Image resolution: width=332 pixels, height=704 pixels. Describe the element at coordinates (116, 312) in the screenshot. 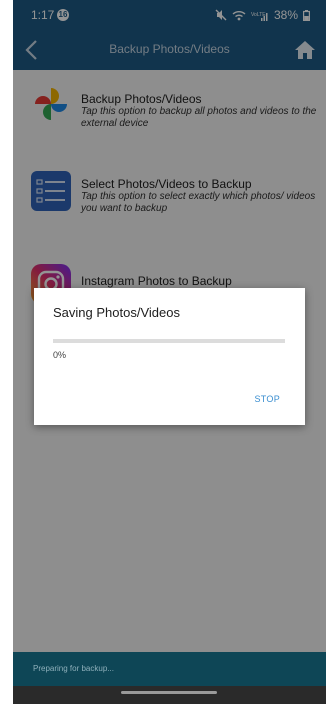

I see `dialog-title: Saving Photos/Videos` at that location.